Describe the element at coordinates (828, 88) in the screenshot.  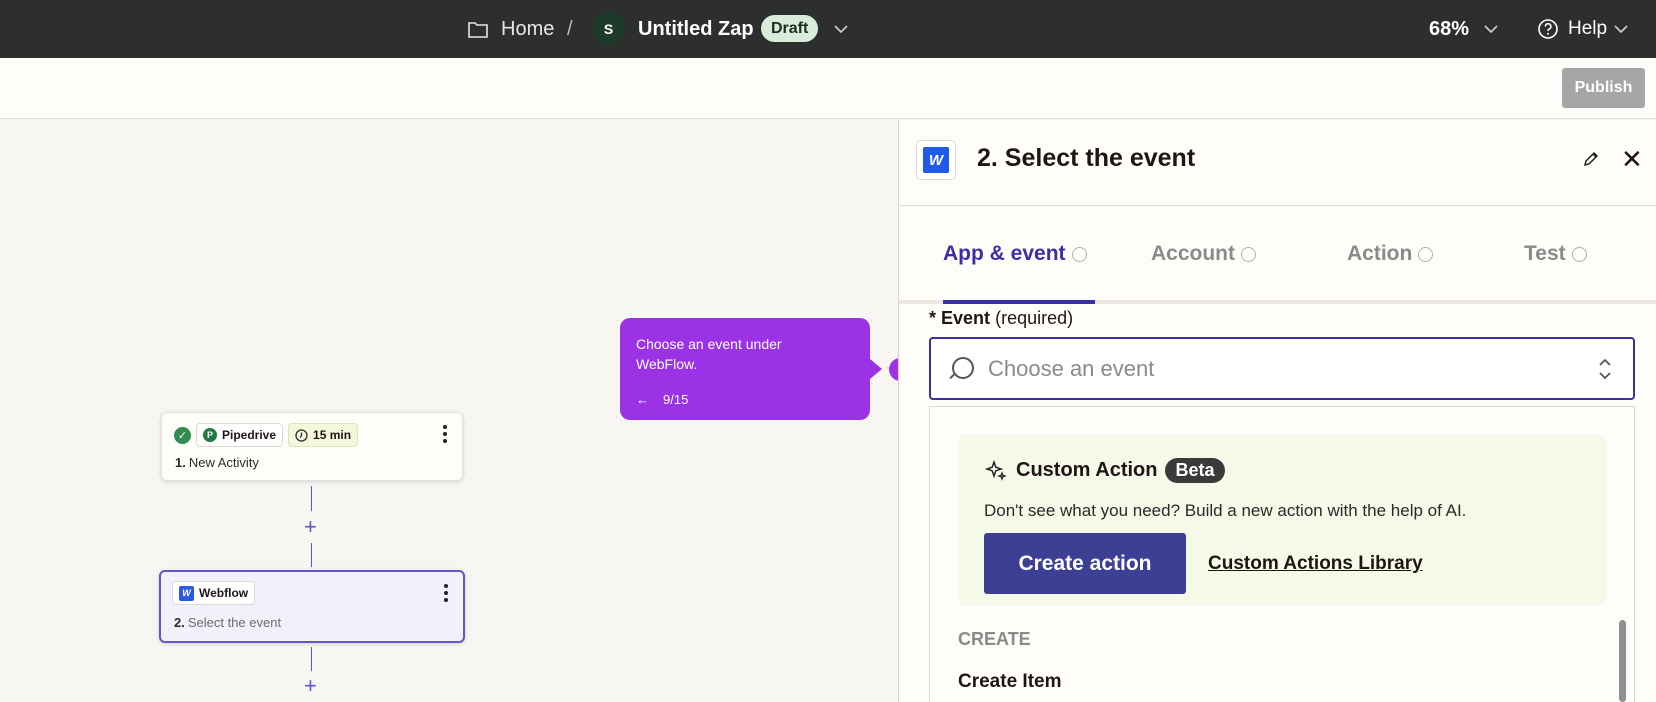
I see `editor-toolbar: Publish` at that location.